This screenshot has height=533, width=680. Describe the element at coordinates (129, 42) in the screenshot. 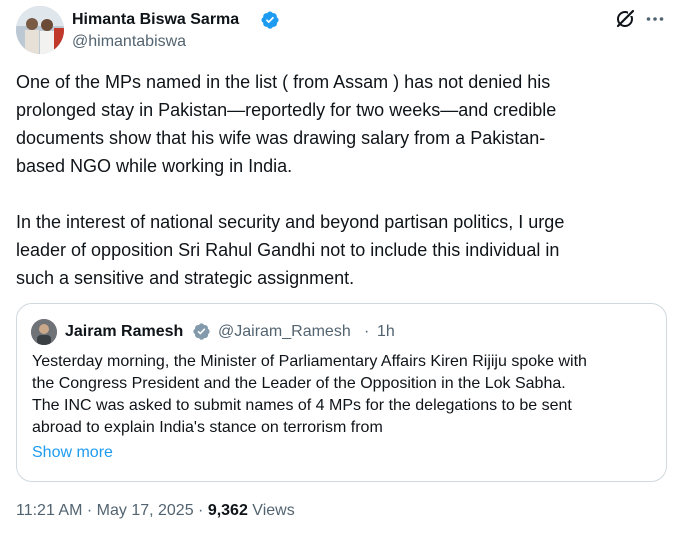

I see `author-handle: @himantabiswa` at that location.